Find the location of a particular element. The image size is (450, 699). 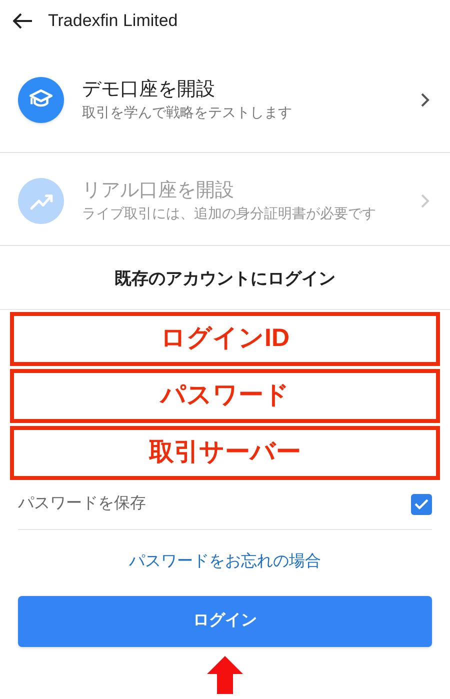

option-subtitle: ライブ取引には、追加の身分証明書が必要です is located at coordinates (229, 214).